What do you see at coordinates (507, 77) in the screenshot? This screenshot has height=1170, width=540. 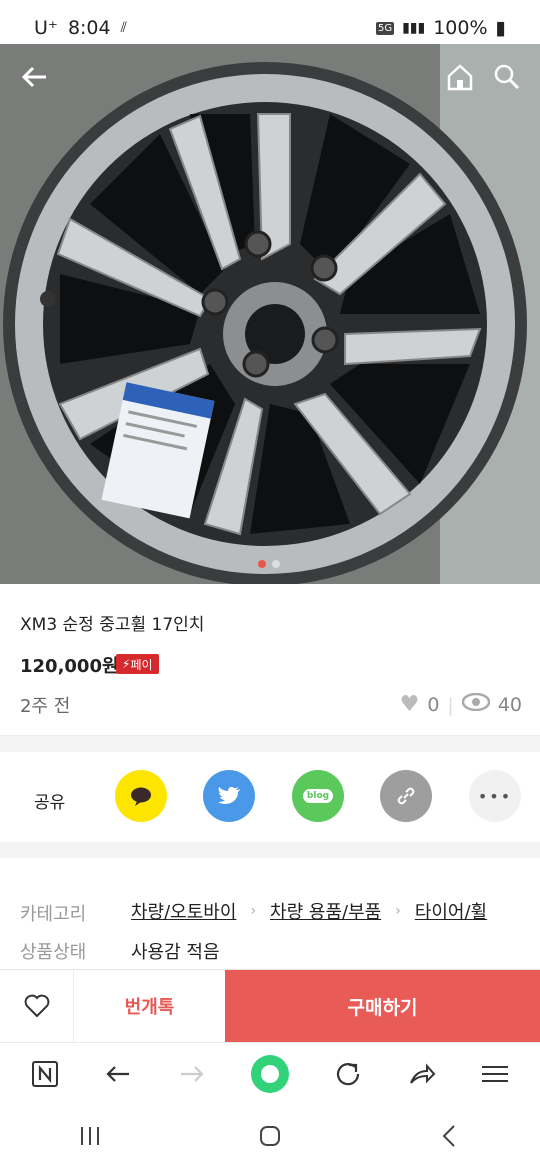 I see `search-icon` at bounding box center [507, 77].